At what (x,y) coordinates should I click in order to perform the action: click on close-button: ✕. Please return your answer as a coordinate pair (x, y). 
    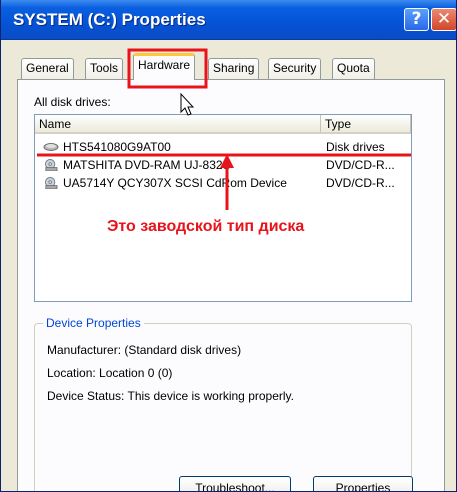
    Looking at the image, I should click on (443, 19).